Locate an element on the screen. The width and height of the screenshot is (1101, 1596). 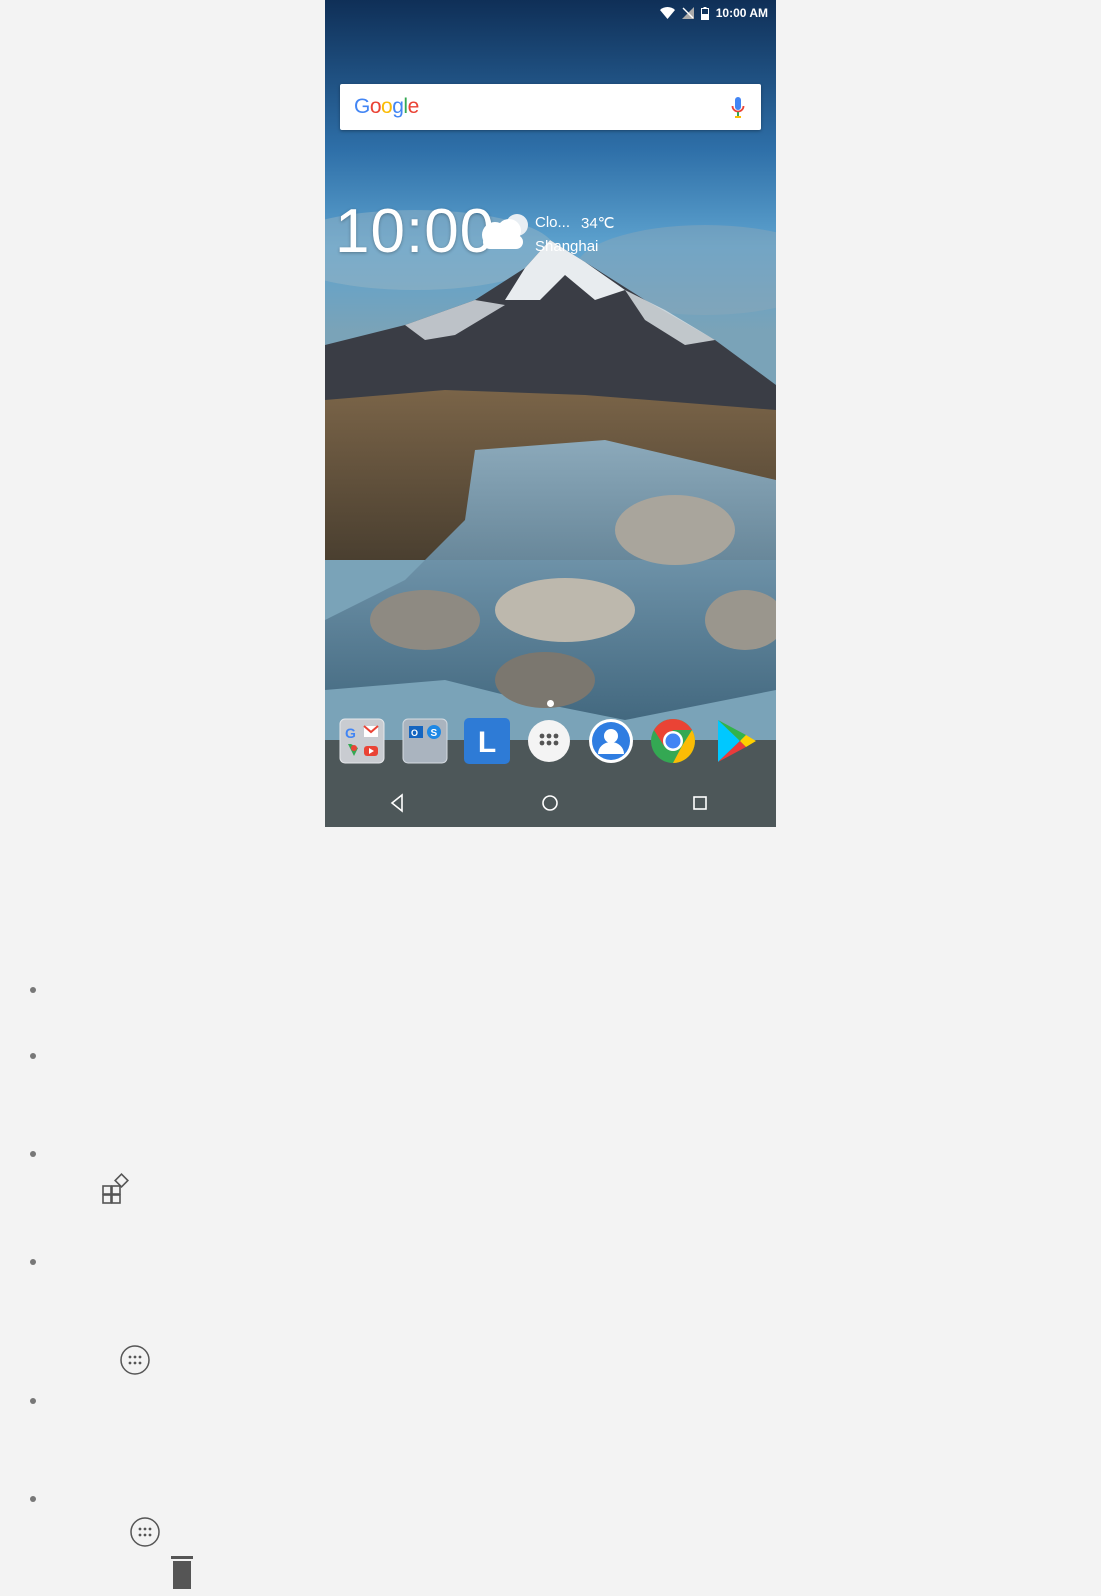
recents-icon is located at coordinates (700, 803).